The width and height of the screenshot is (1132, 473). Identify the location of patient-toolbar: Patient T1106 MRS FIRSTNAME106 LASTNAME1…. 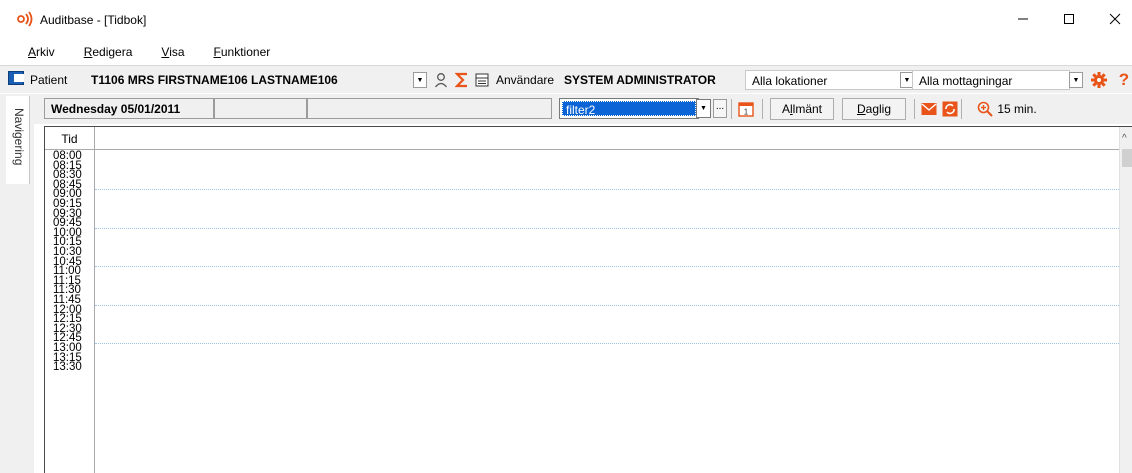
(566, 79).